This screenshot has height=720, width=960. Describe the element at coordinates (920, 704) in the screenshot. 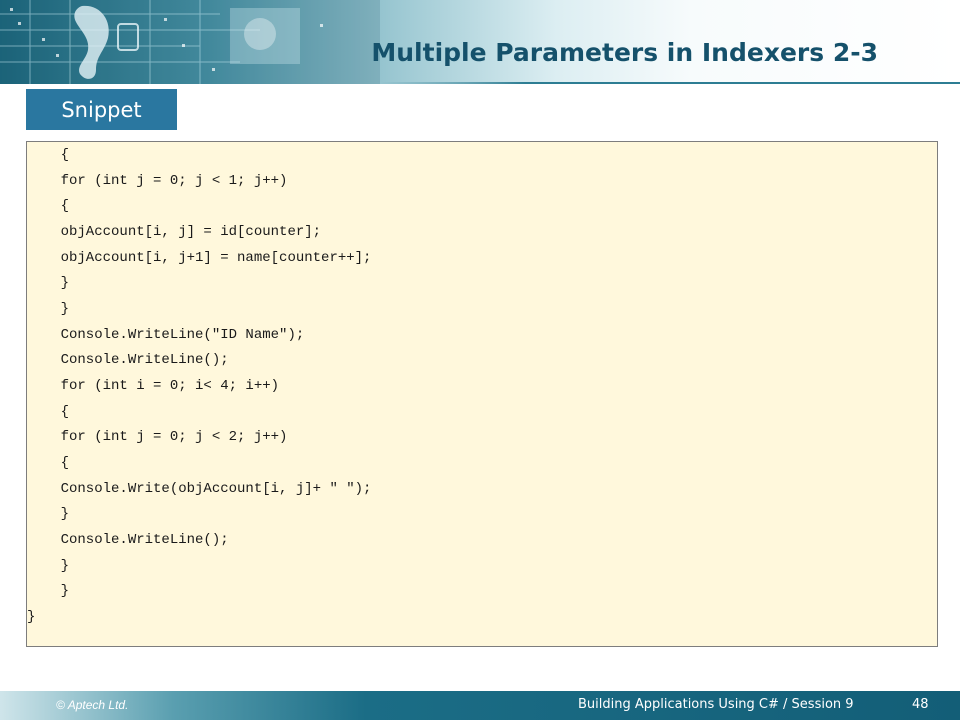

I see `footer-page-number: 48` at that location.